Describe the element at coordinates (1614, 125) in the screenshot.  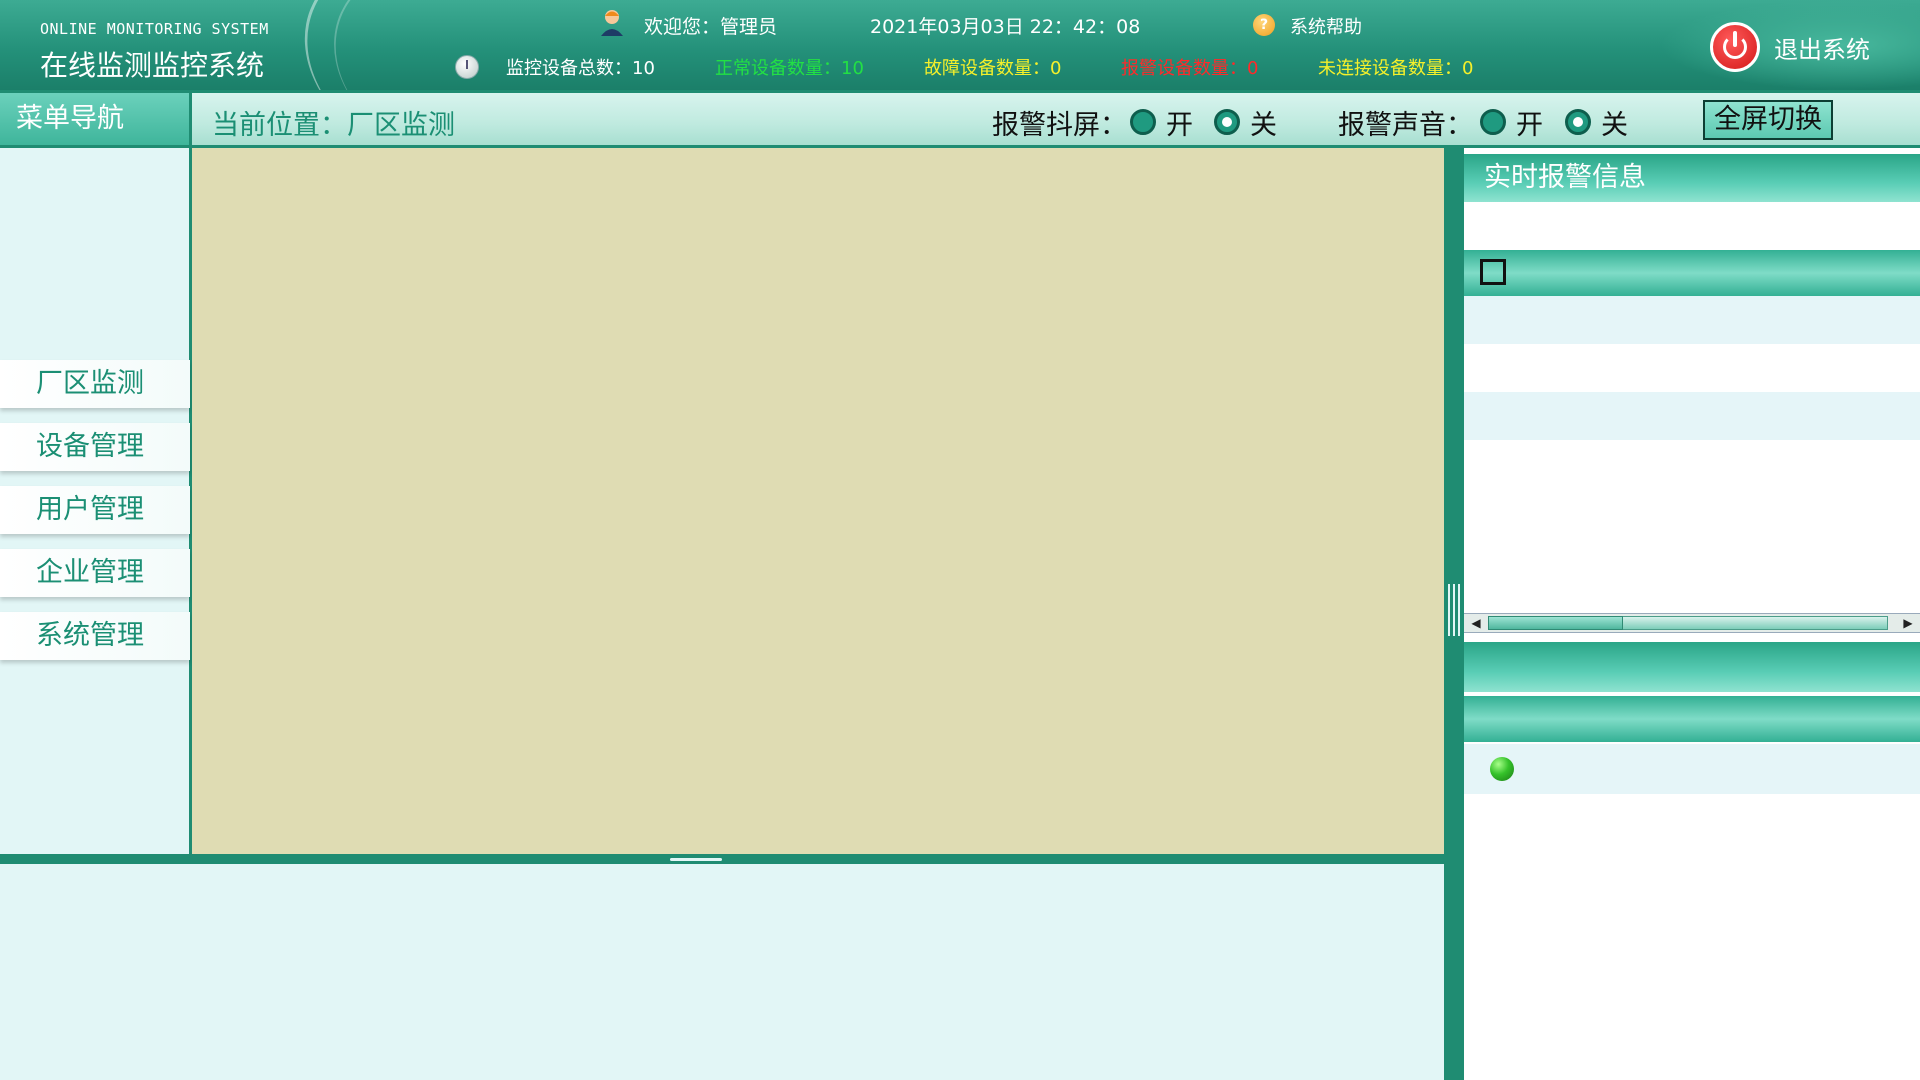
I see `alarm-sound-off-label: 关` at that location.